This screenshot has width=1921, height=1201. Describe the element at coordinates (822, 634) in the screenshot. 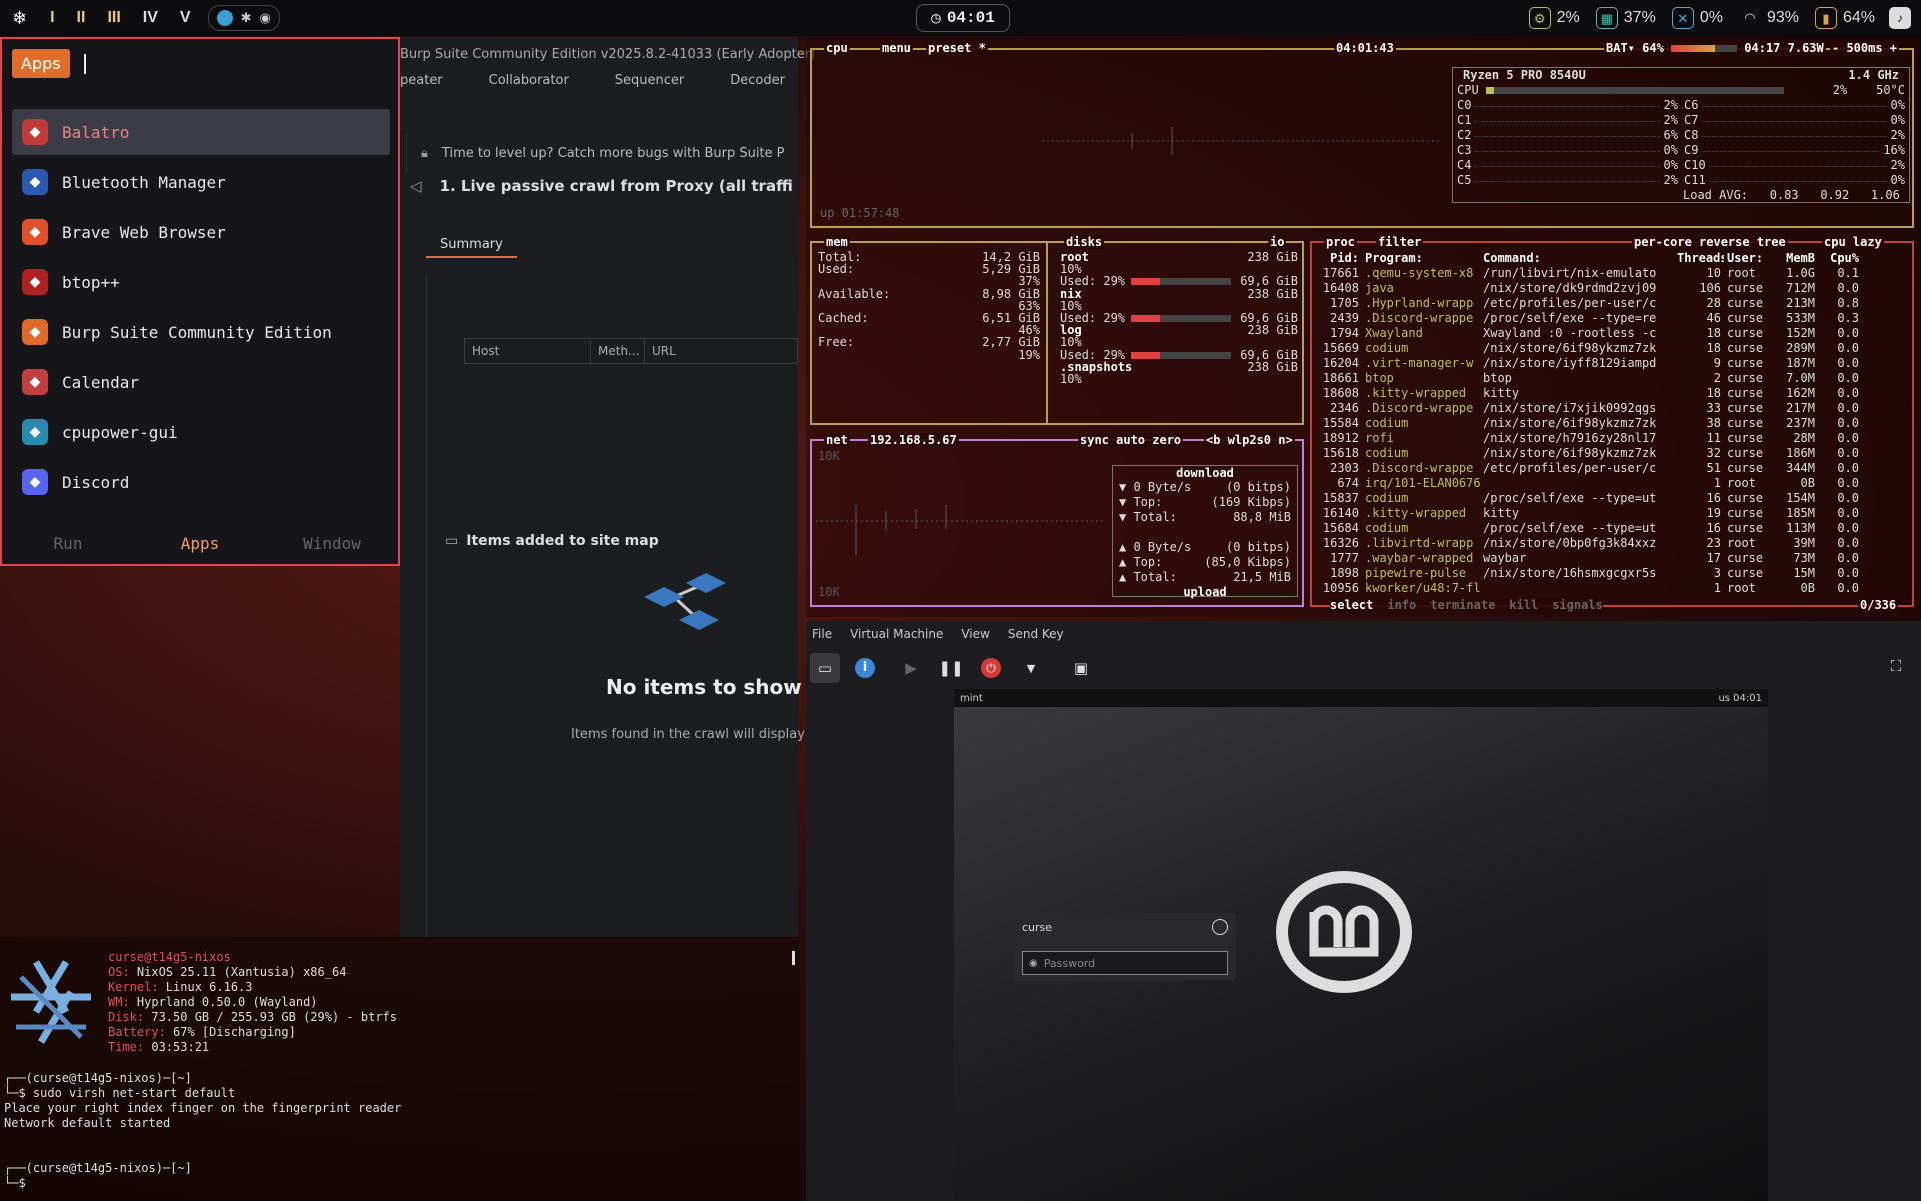

I see `menu-file: File` at that location.